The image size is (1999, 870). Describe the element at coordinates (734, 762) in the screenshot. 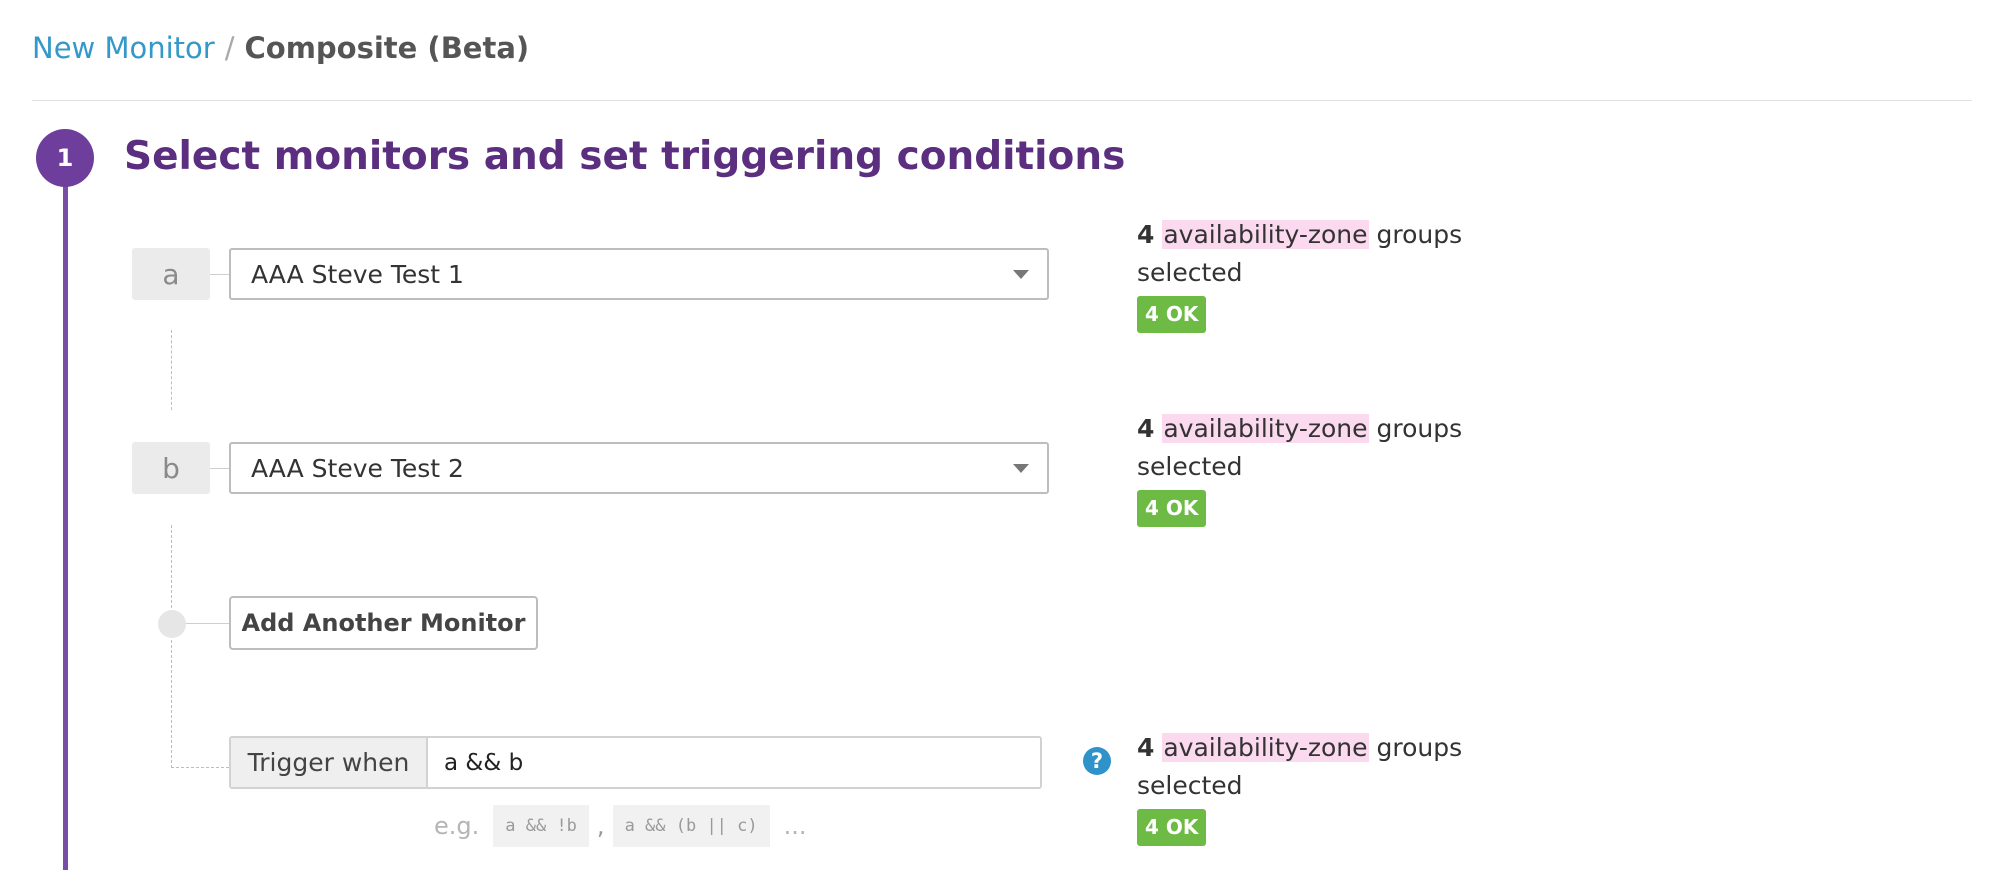

I see `trigger-expression-input` at that location.